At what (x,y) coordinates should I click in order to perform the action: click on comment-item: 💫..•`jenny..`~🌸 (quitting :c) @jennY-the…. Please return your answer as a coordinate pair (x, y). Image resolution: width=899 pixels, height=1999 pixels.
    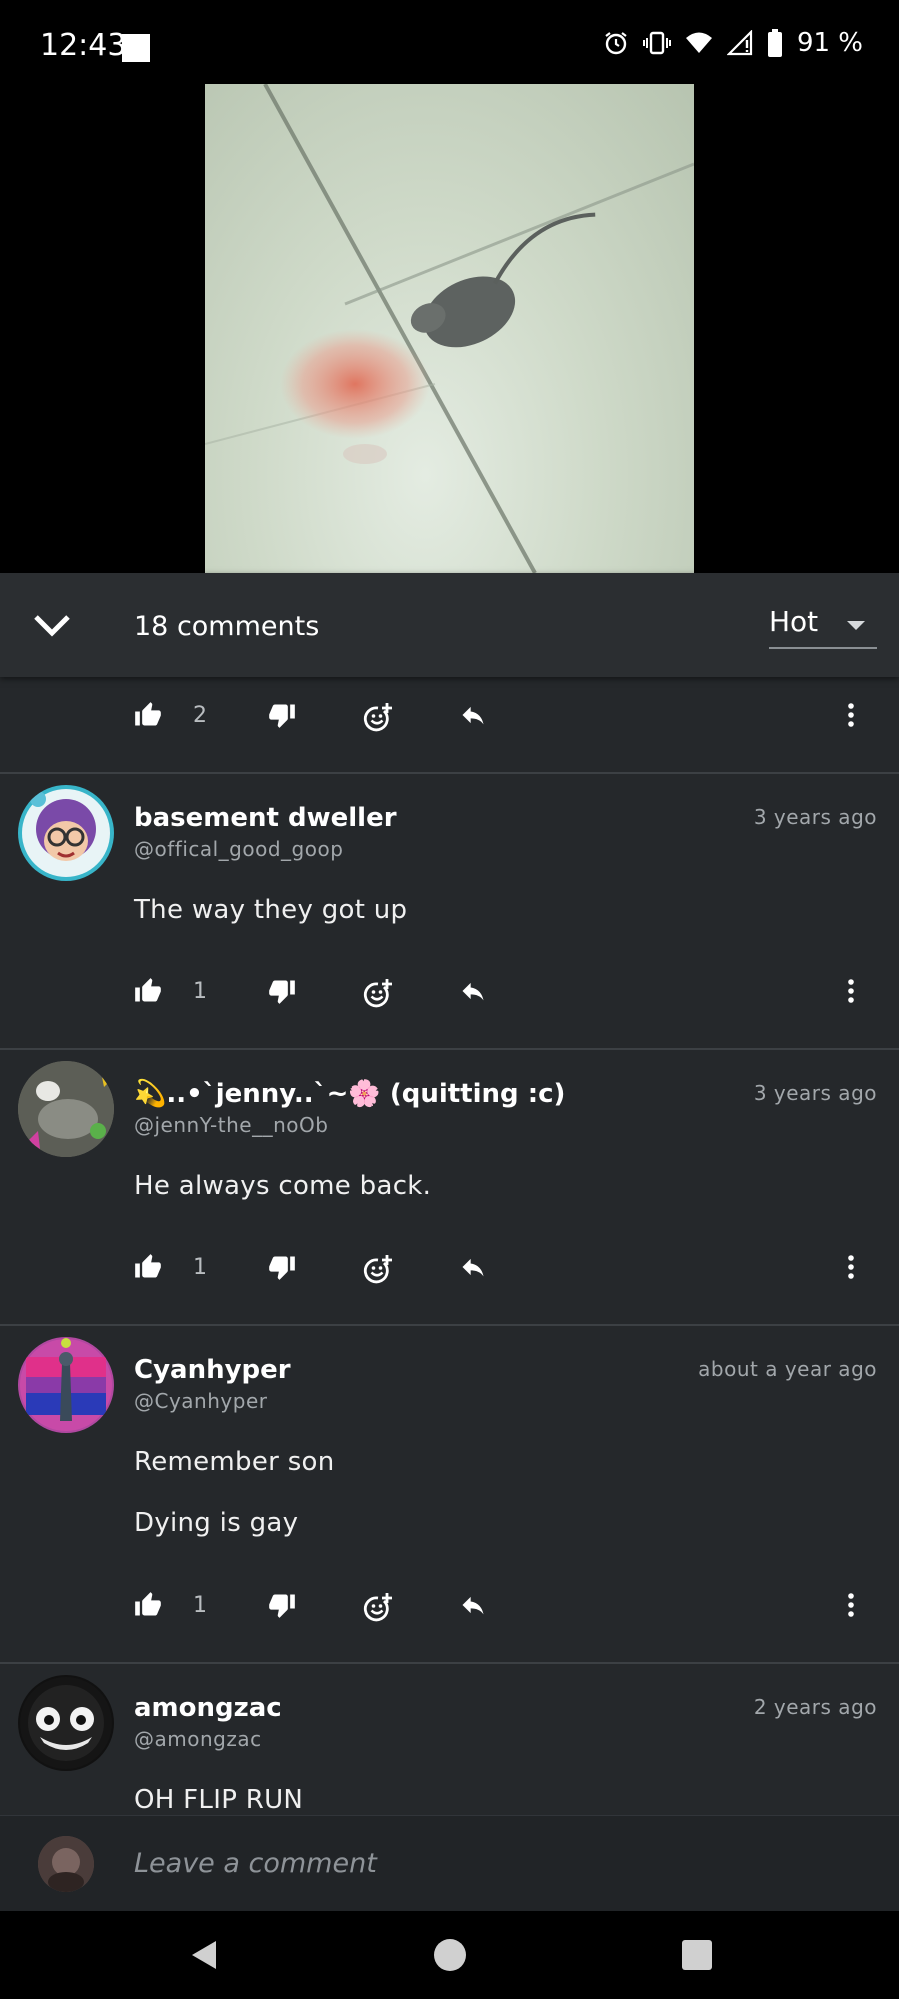
    Looking at the image, I should click on (449, 1187).